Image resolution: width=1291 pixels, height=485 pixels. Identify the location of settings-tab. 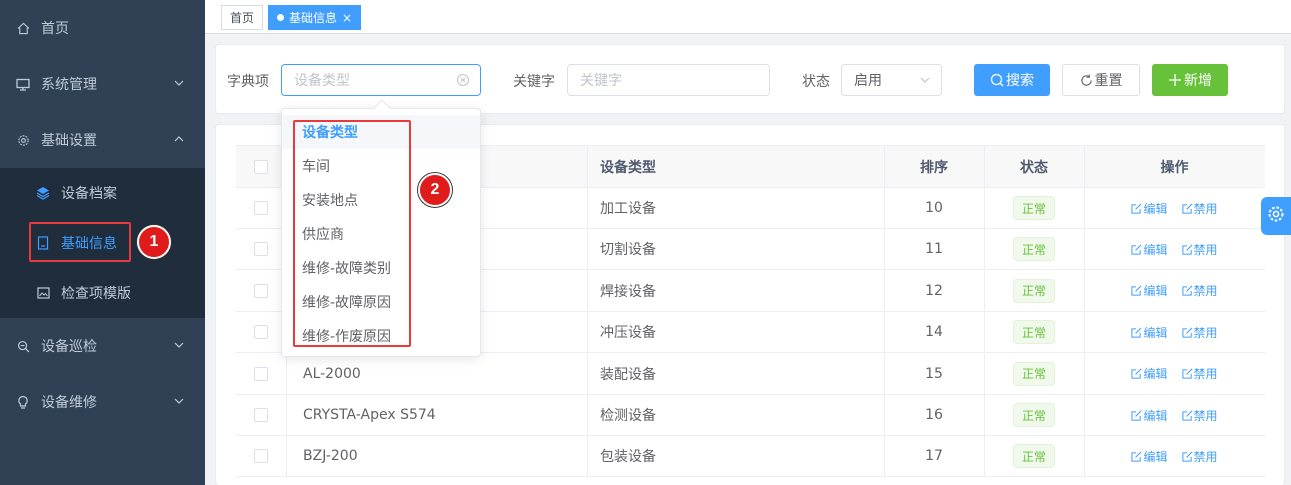
(1276, 216).